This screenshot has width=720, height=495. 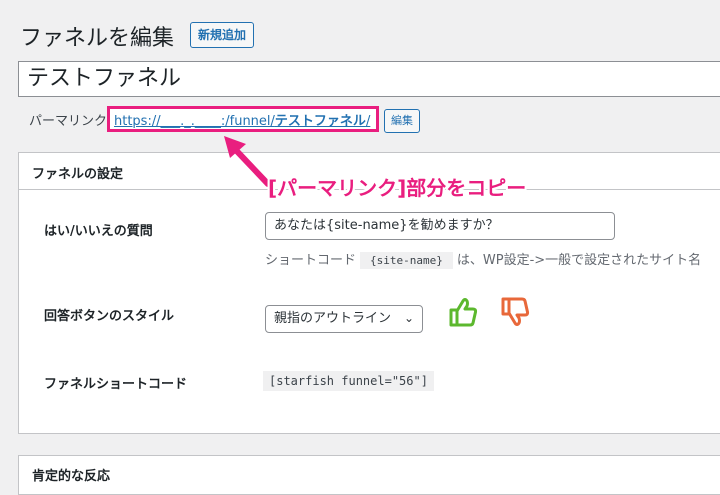 What do you see at coordinates (109, 316) in the screenshot?
I see `button-style-label: 回答ボタンのスタイル` at bounding box center [109, 316].